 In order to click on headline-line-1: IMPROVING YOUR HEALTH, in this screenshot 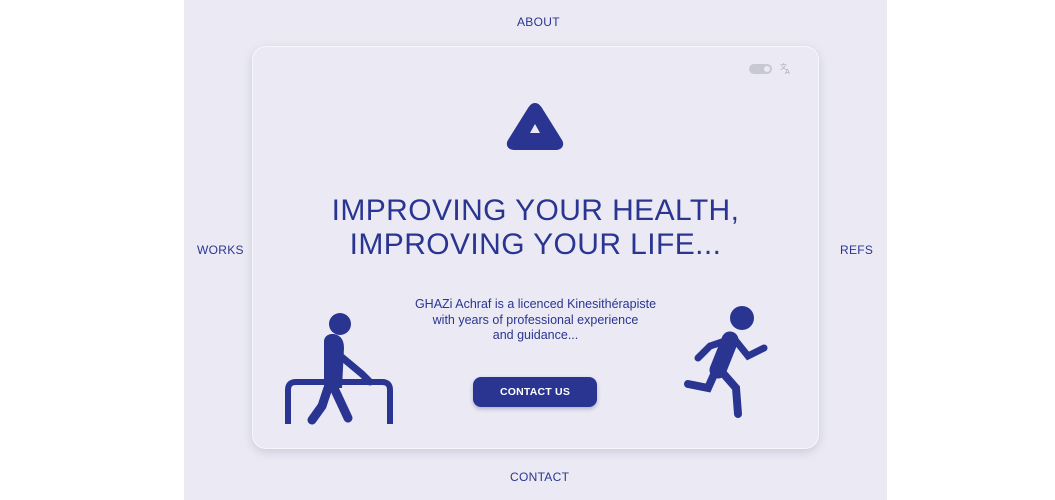, I will do `click(535, 210)`.